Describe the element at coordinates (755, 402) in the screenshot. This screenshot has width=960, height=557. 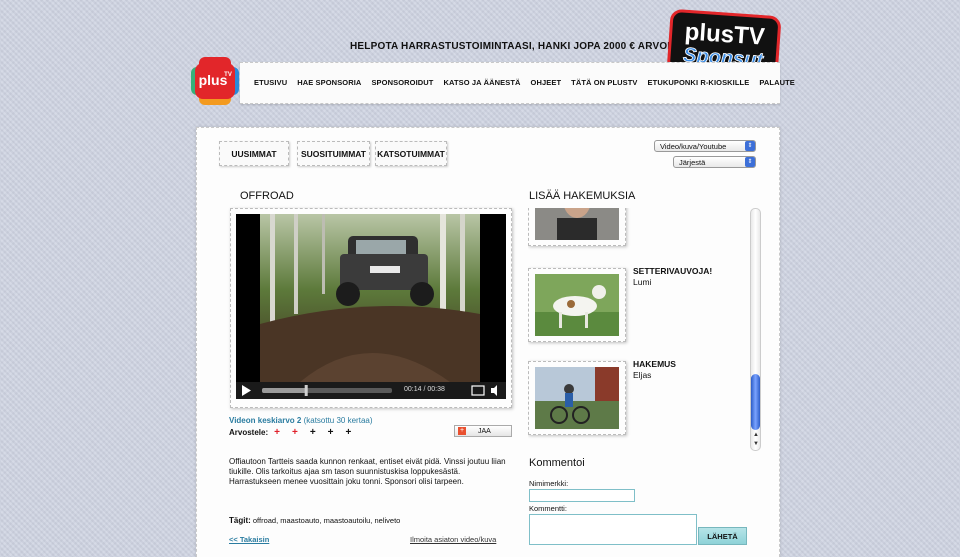
I see `applications-scroll-thumb` at that location.